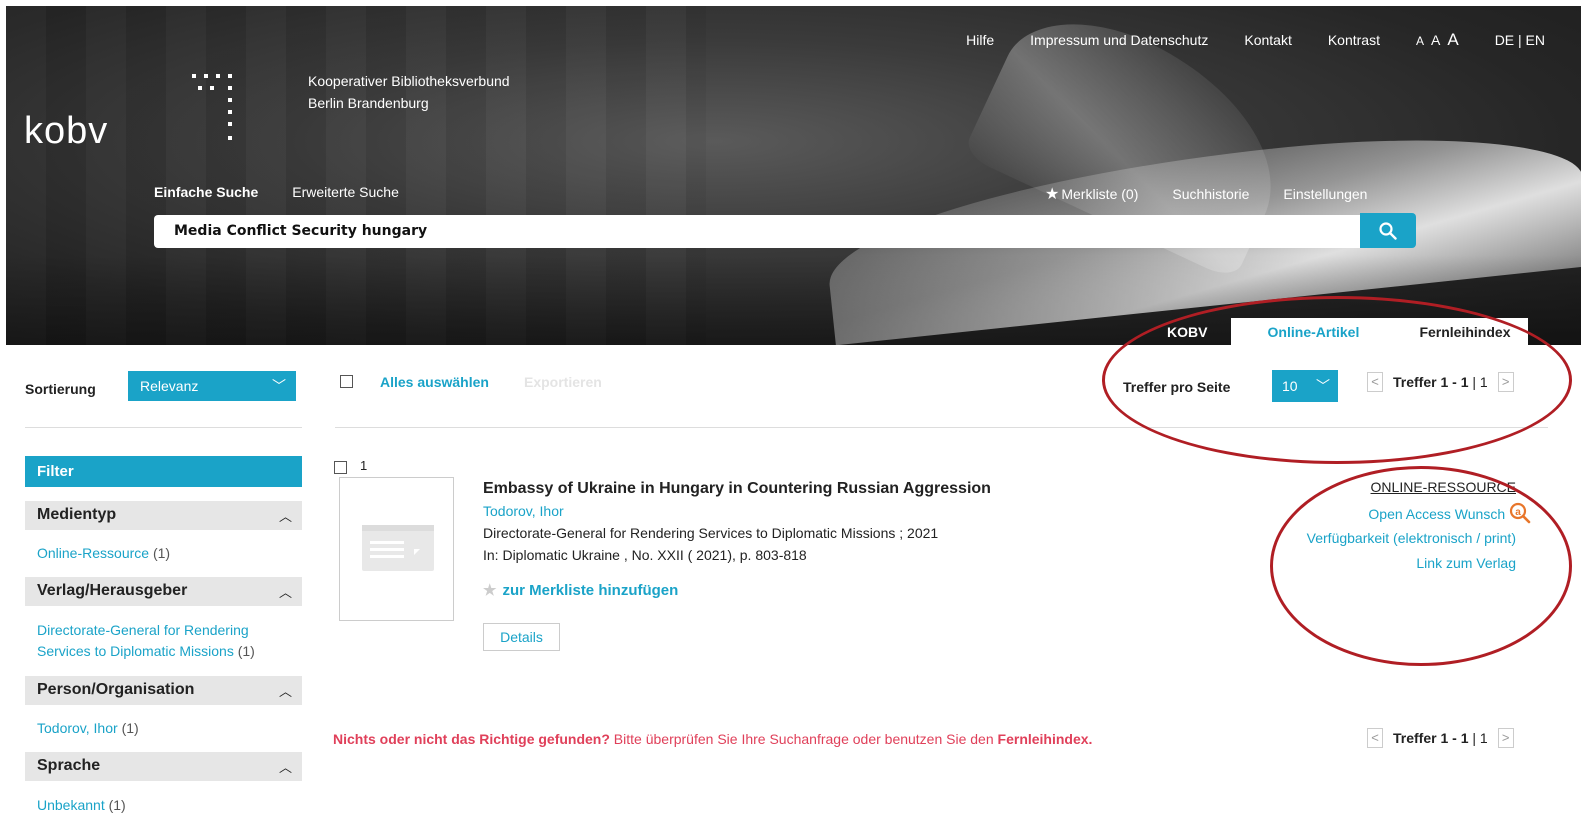 The height and width of the screenshot is (832, 1581). Describe the element at coordinates (60, 389) in the screenshot. I see `sort-label: Sortierung` at that location.